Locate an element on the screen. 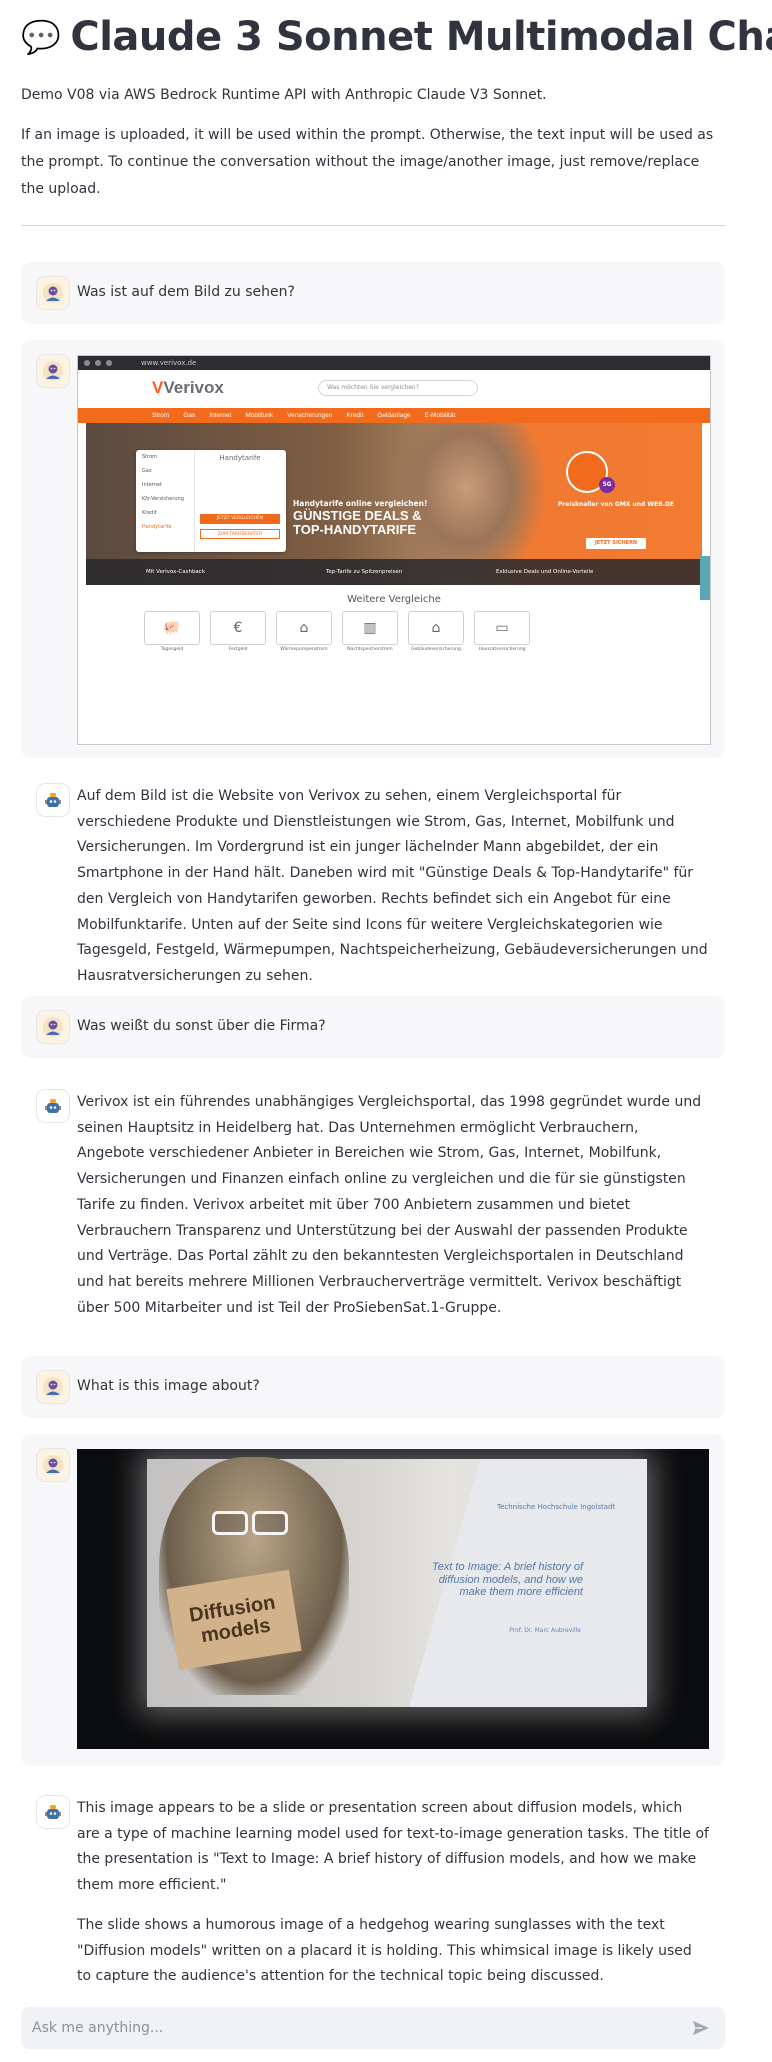  euro-coin-icon: € is located at coordinates (238, 628).